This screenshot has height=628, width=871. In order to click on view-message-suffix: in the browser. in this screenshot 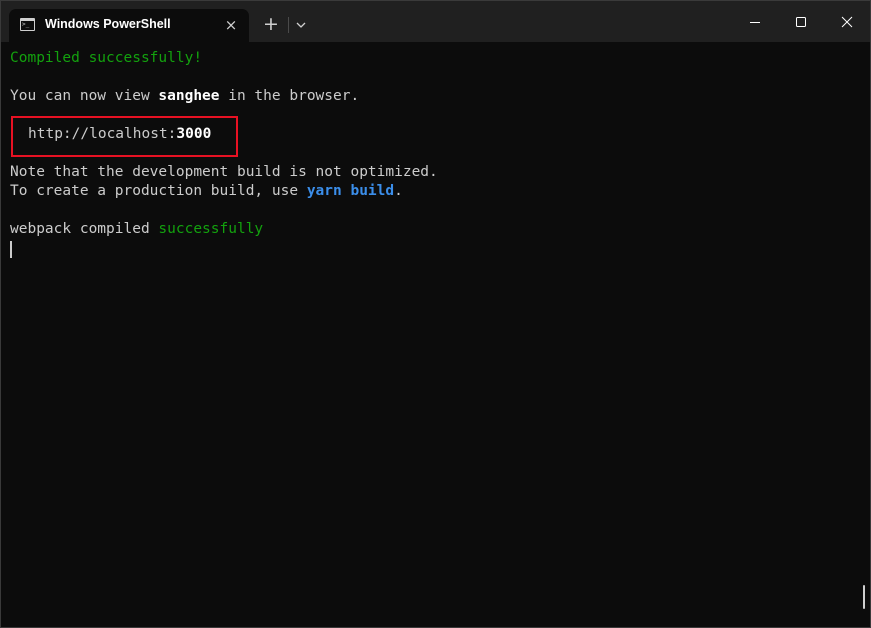, I will do `click(289, 96)`.